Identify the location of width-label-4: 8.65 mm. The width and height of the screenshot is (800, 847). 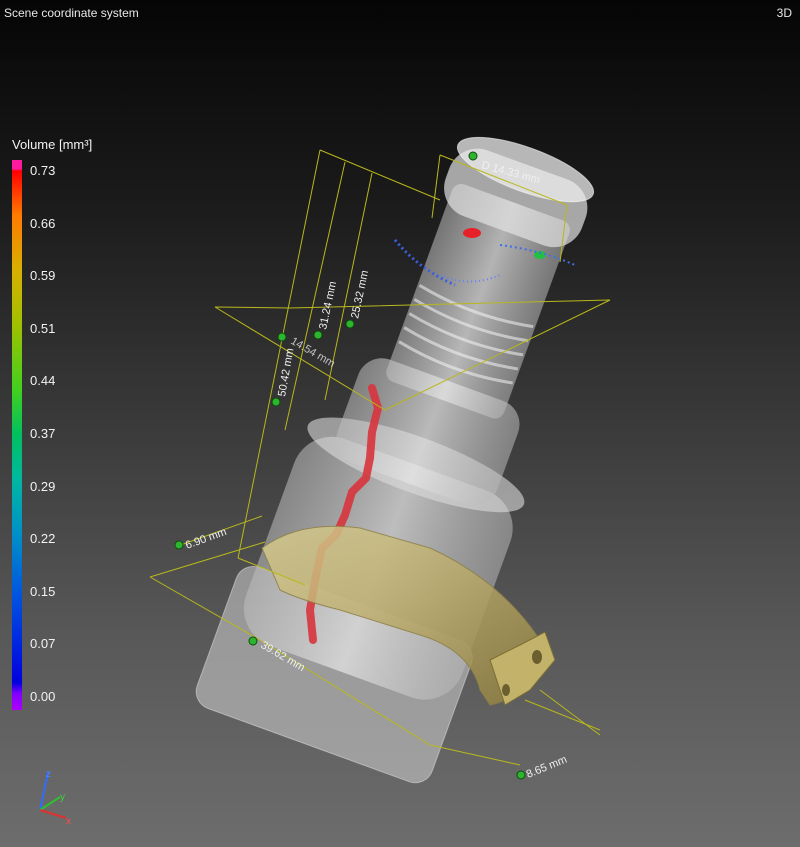
(547, 767).